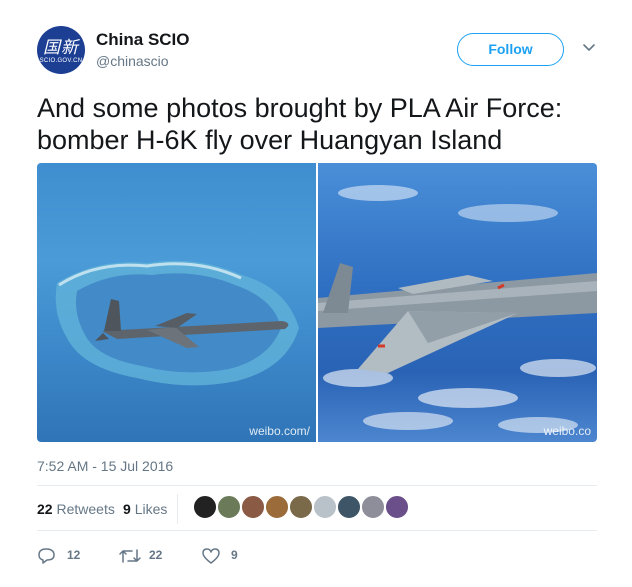 This screenshot has height=587, width=632. Describe the element at coordinates (317, 555) in the screenshot. I see `tweet-actions: 12 22 9` at that location.